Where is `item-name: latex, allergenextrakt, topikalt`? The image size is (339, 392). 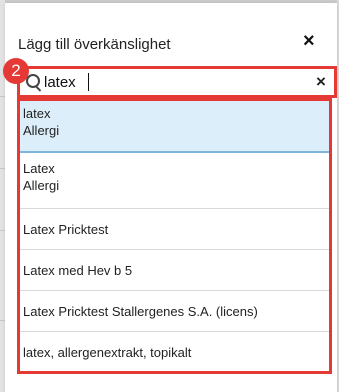 item-name: latex, allergenextrakt, topikalt is located at coordinates (107, 352).